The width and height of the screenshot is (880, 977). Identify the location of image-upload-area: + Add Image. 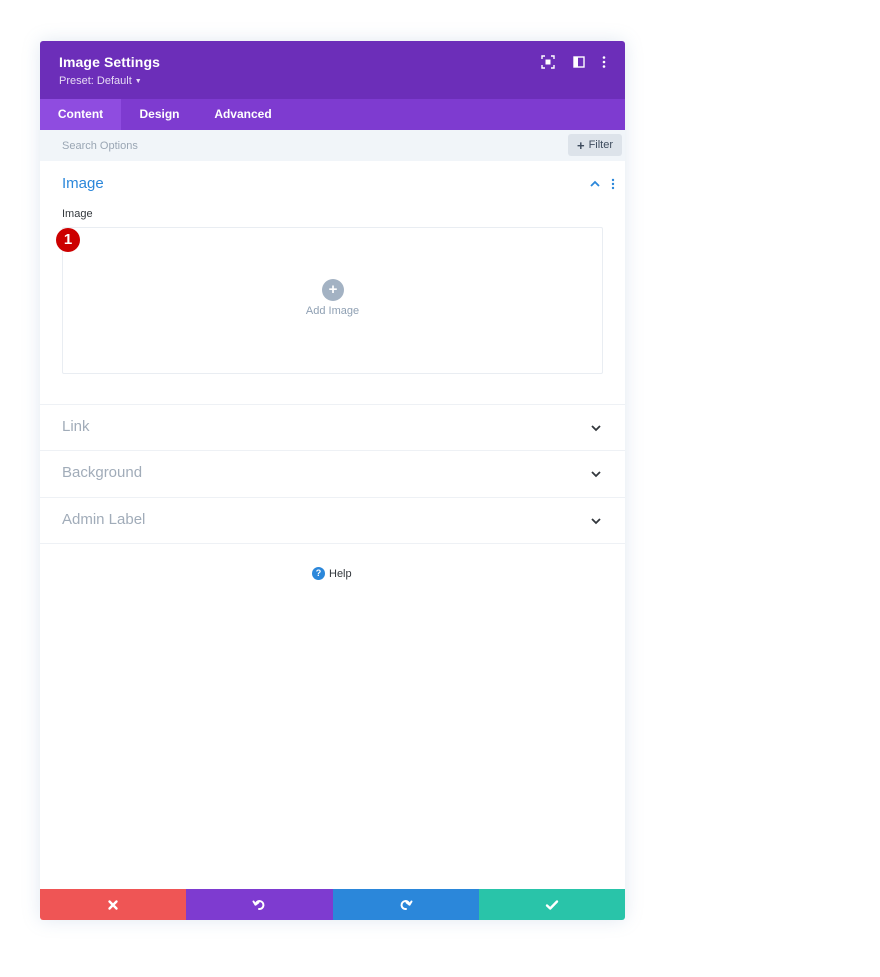
(332, 300).